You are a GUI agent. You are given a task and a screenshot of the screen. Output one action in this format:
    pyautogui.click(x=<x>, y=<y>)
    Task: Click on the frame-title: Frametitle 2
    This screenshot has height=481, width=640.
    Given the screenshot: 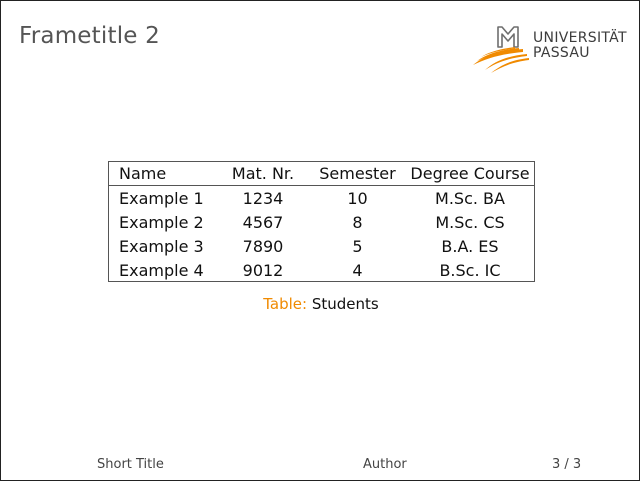 What is the action you would take?
    pyautogui.click(x=89, y=36)
    